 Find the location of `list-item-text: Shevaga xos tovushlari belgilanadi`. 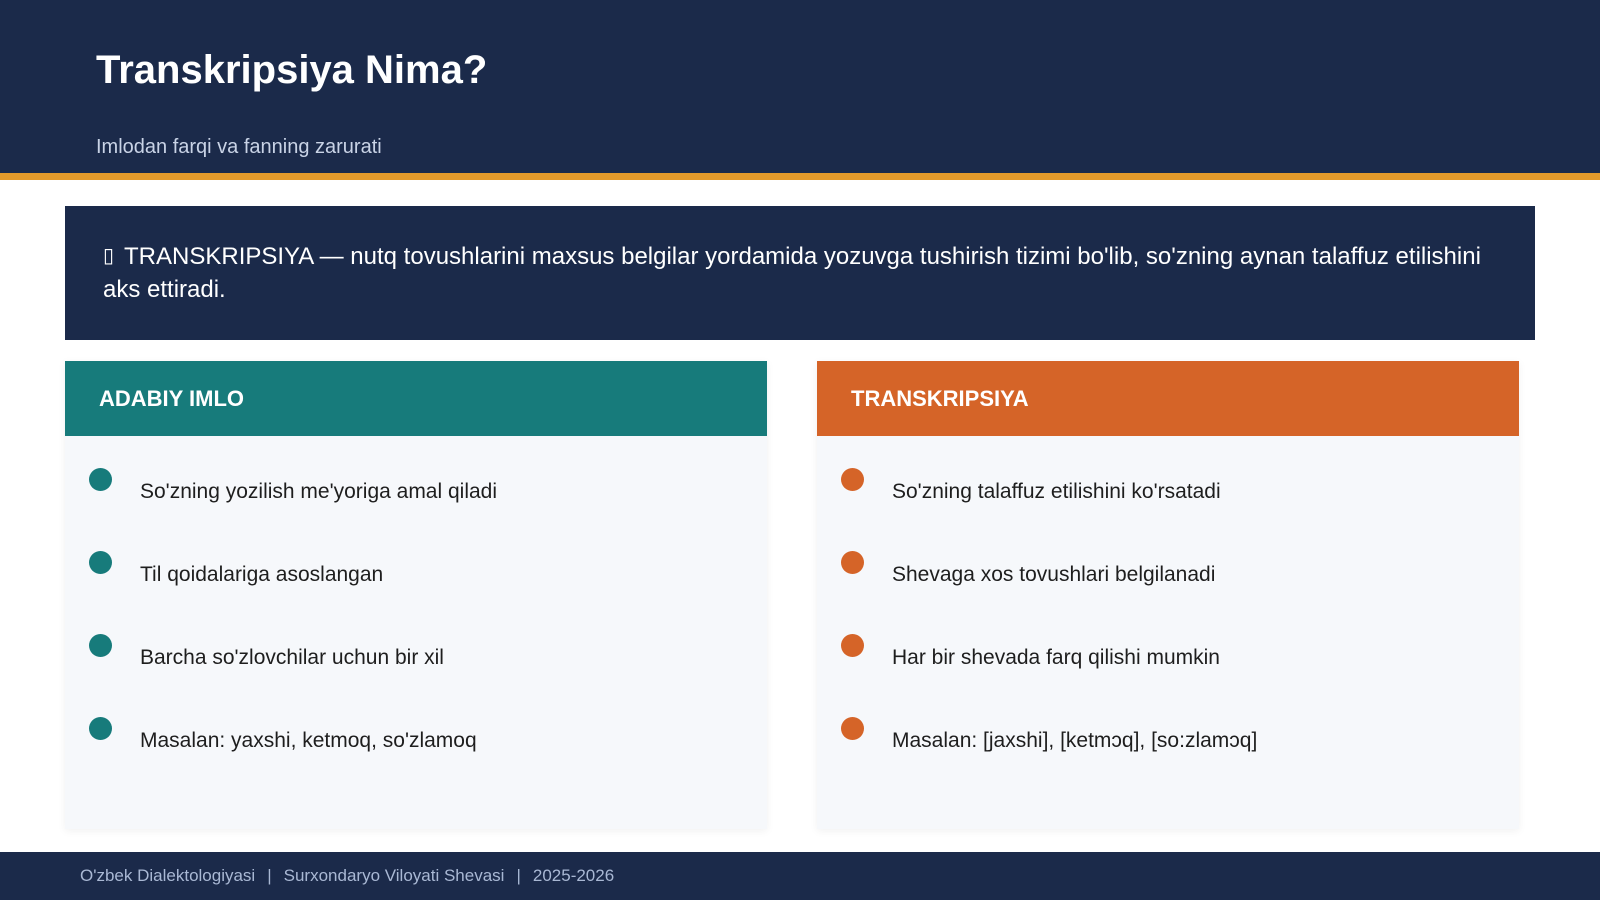

list-item-text: Shevaga xos tovushlari belgilanadi is located at coordinates (1054, 574).